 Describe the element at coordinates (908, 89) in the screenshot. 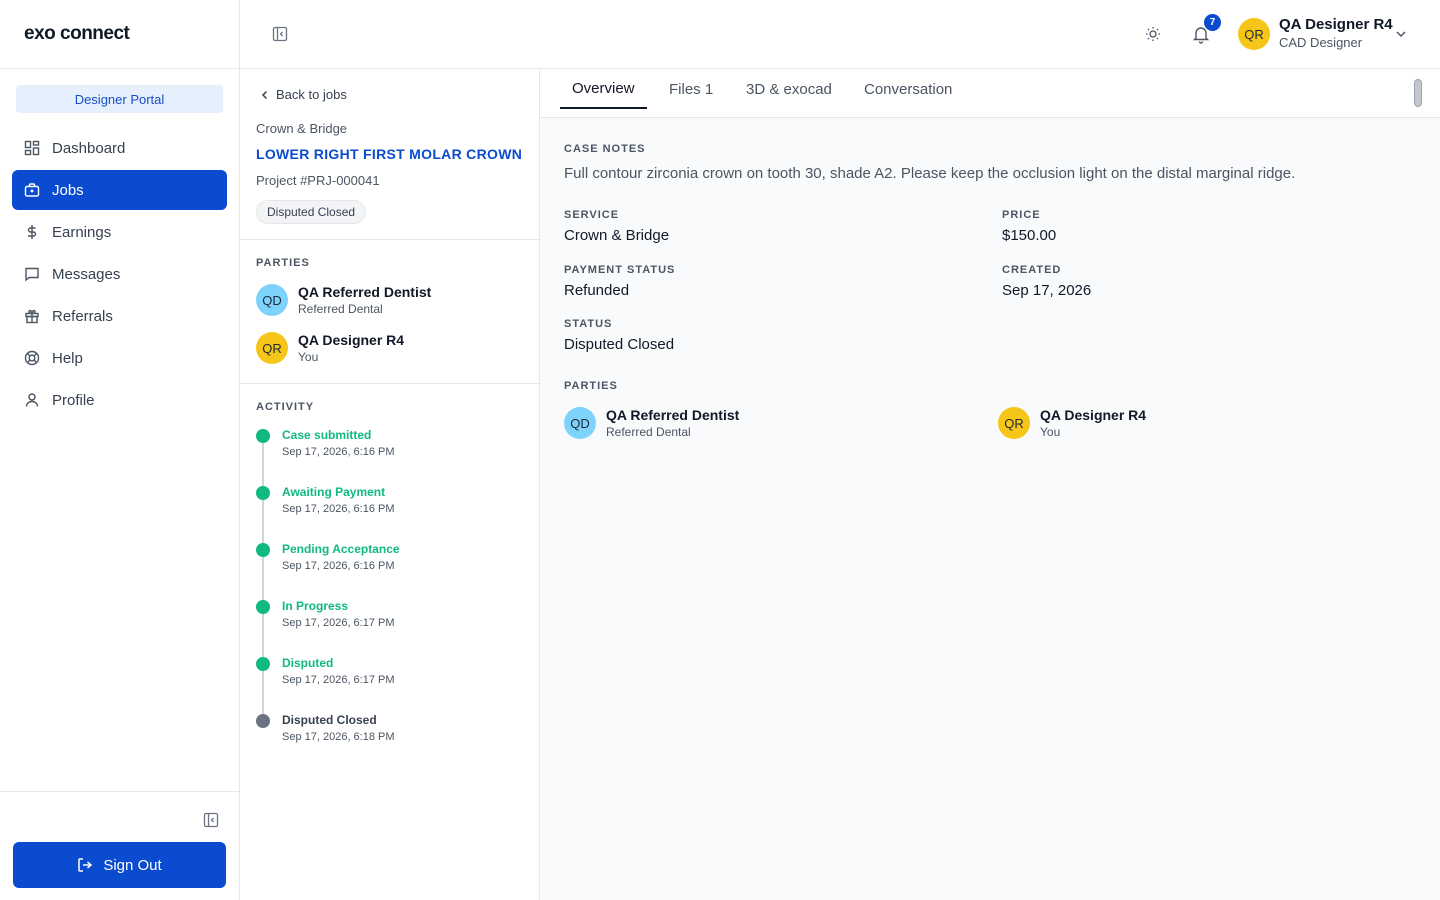

I see `tab-conversation: Conversation` at that location.